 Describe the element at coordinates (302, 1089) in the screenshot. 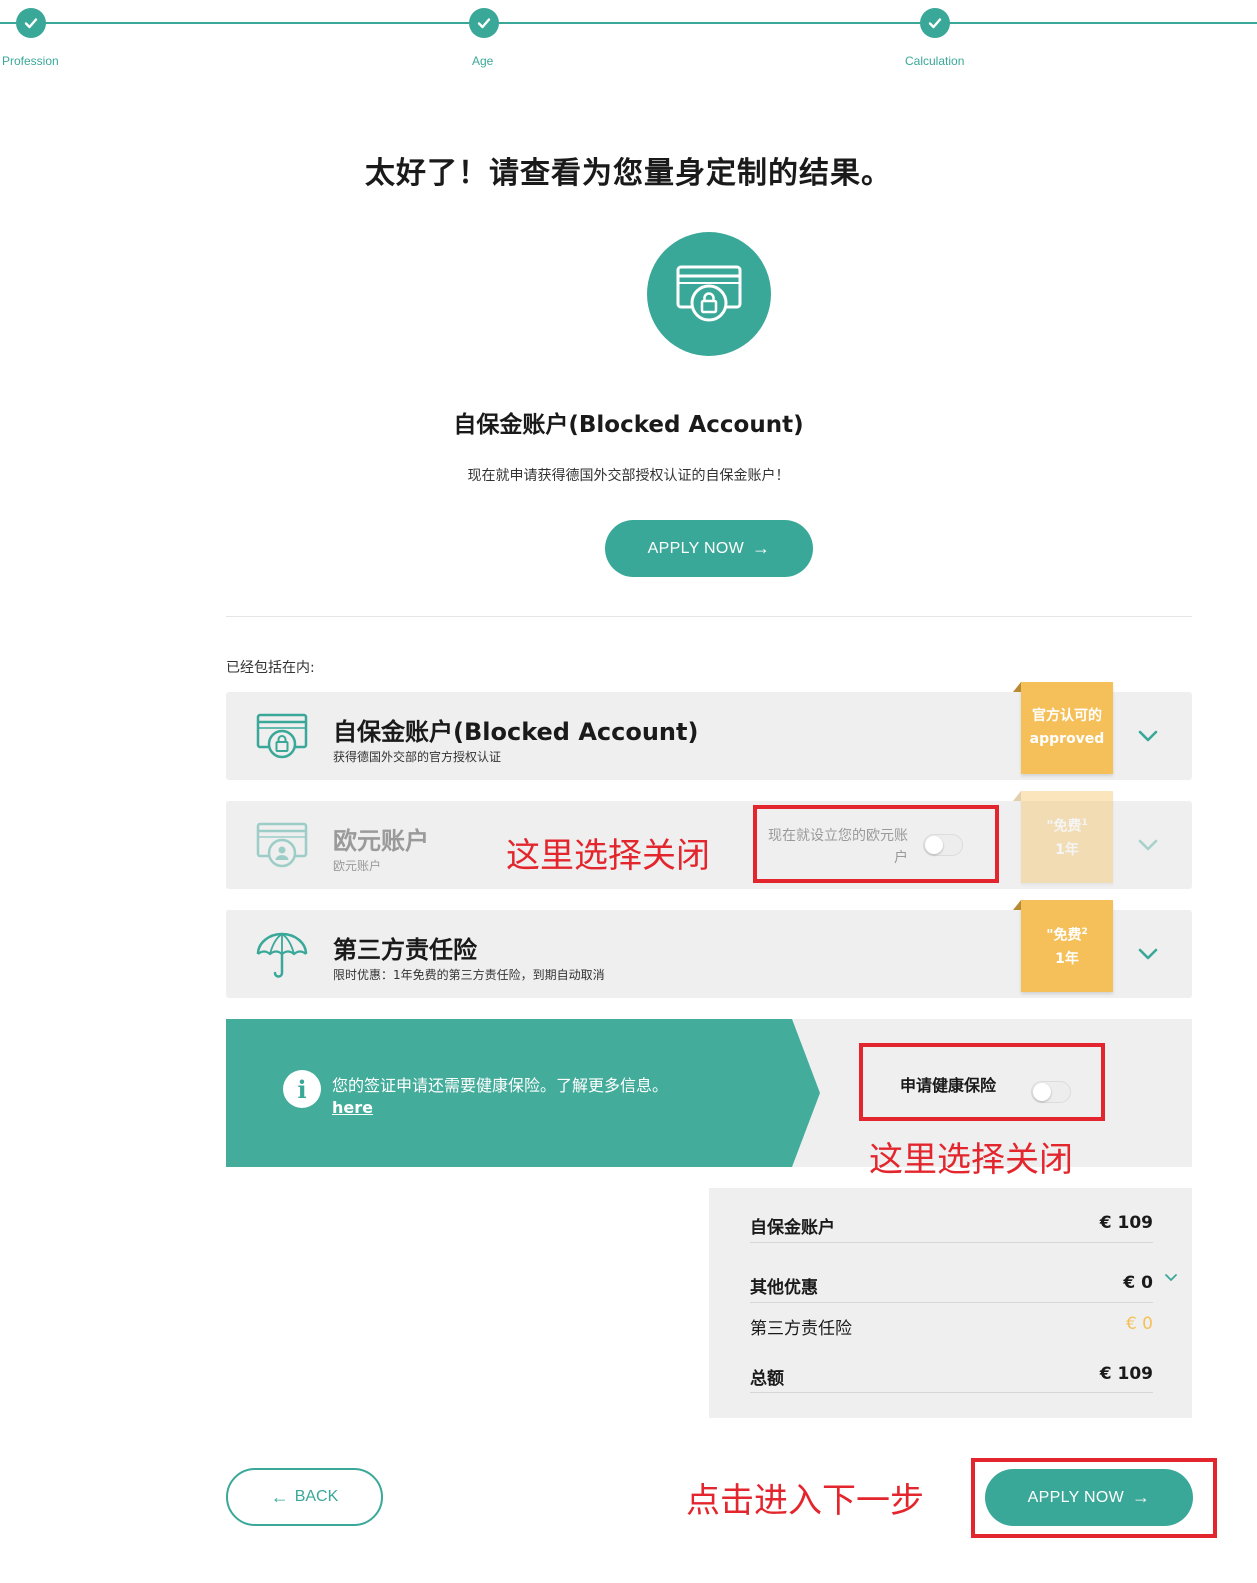

I see `info-icon: i` at that location.